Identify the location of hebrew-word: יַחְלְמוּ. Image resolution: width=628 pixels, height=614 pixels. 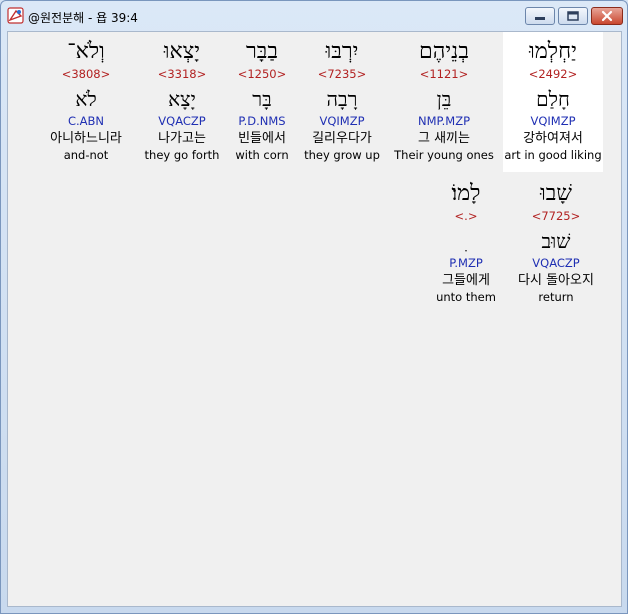
(553, 51).